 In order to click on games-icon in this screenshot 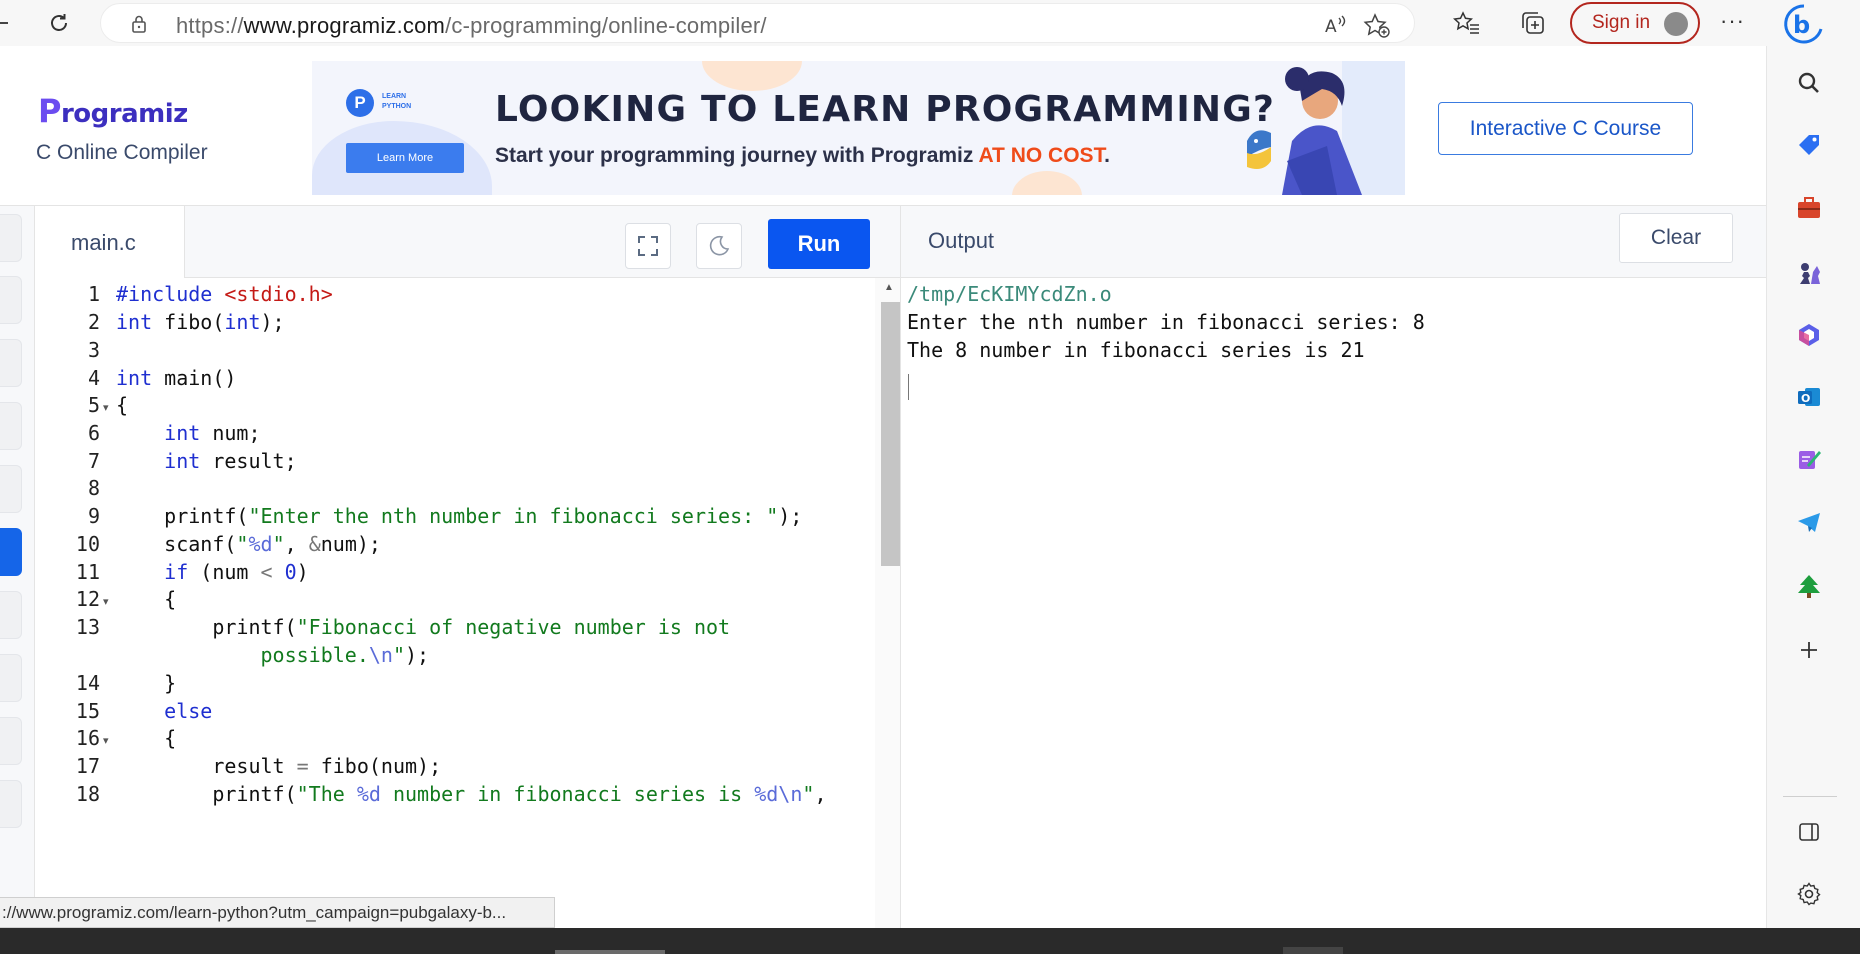, I will do `click(1809, 274)`.